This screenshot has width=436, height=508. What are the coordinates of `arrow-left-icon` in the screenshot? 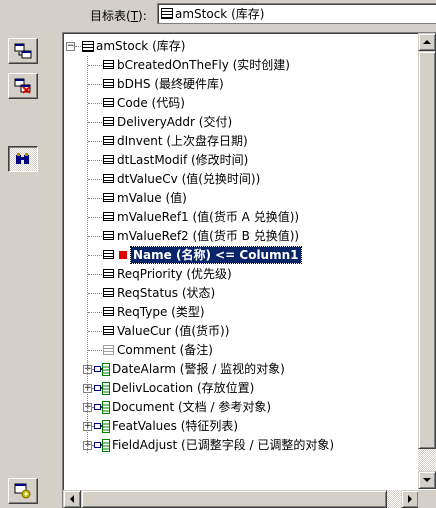 It's located at (72, 499).